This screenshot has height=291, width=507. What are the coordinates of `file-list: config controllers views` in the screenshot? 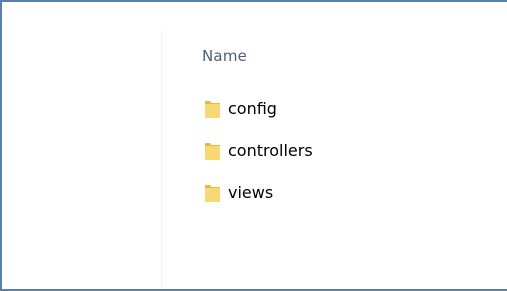 It's located at (258, 161).